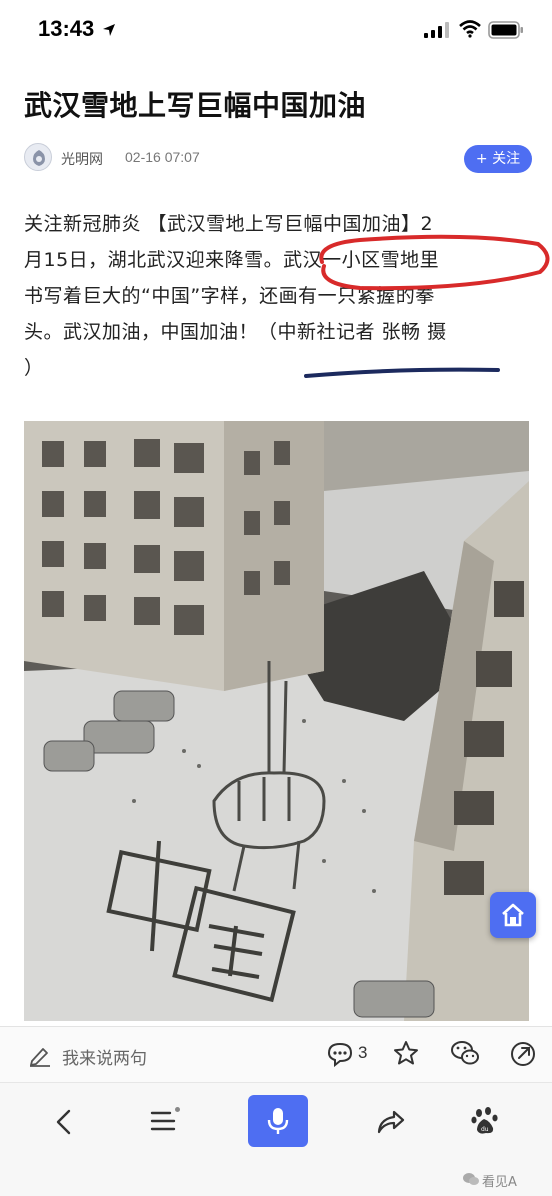  What do you see at coordinates (276, 31) in the screenshot?
I see `status-bar: 13:43` at bounding box center [276, 31].